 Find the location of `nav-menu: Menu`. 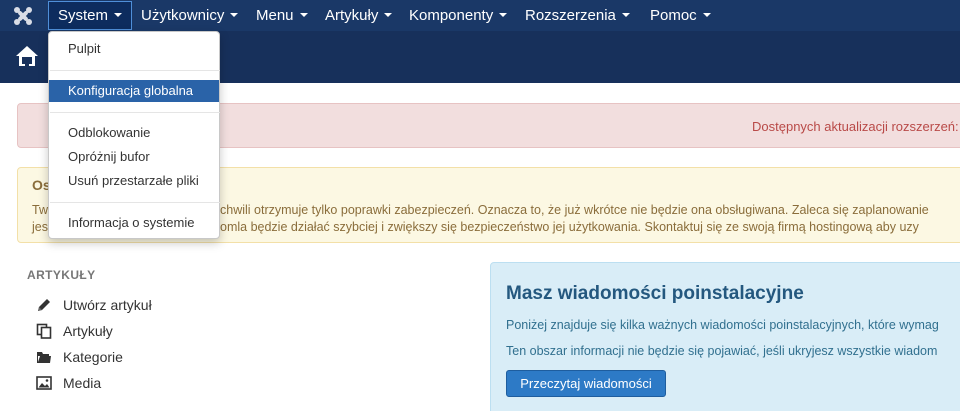

nav-menu: Menu is located at coordinates (282, 15).